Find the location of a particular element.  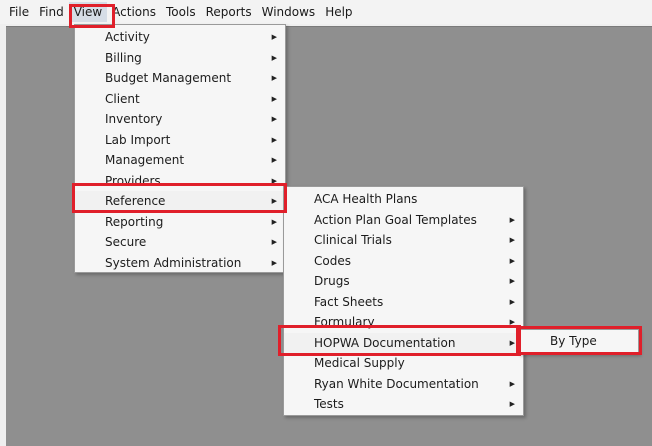

view-menu-item-secure: Secure ▶ is located at coordinates (180, 242).